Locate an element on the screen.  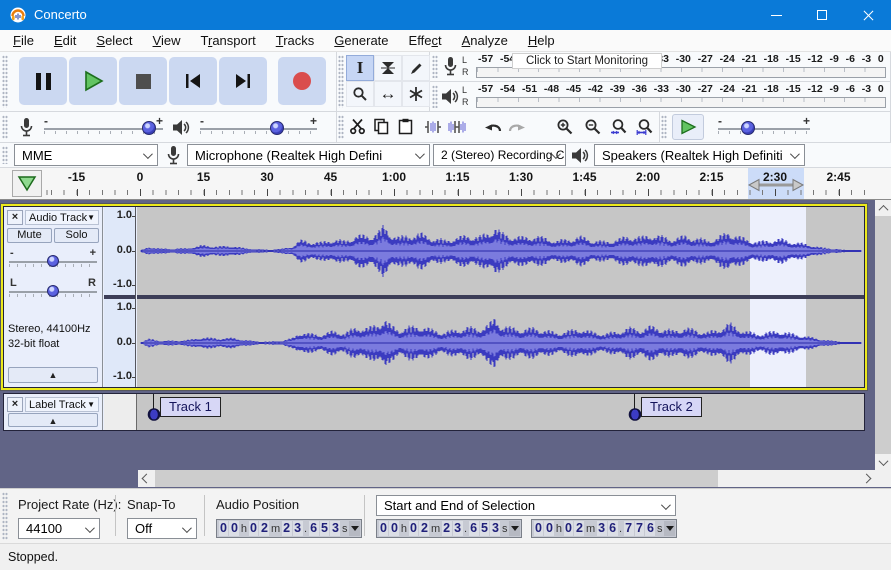
audio-position-field: 00h02m23.653s is located at coordinates (289, 528).